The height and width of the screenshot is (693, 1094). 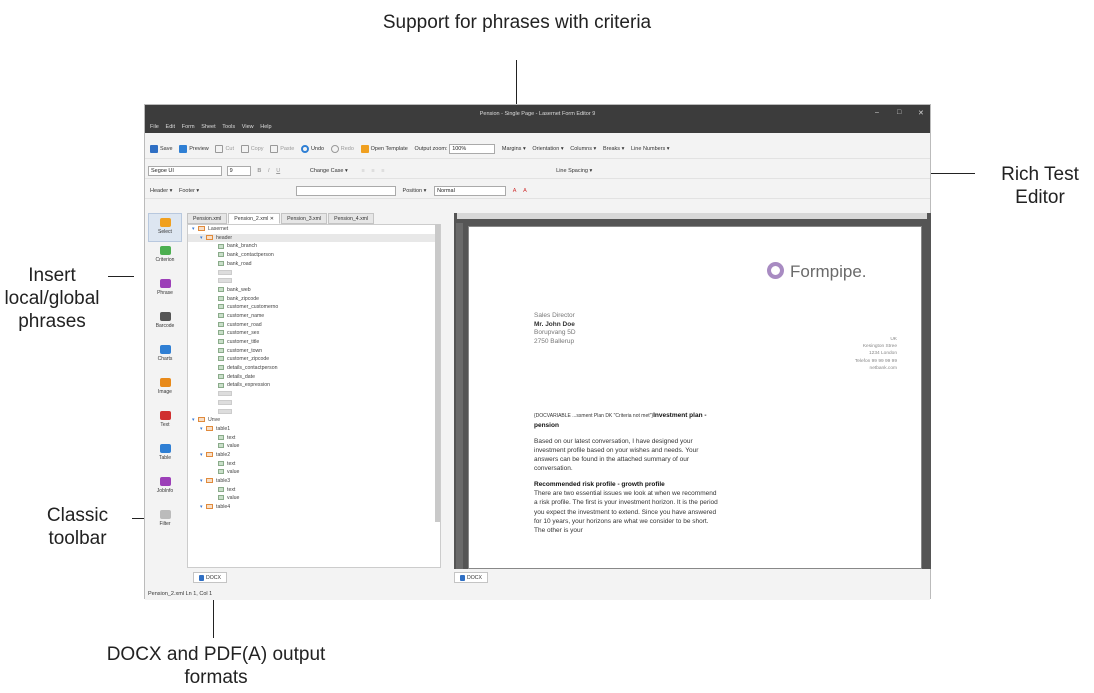 I want to click on tree-row: bank_branch, so click(x=314, y=246).